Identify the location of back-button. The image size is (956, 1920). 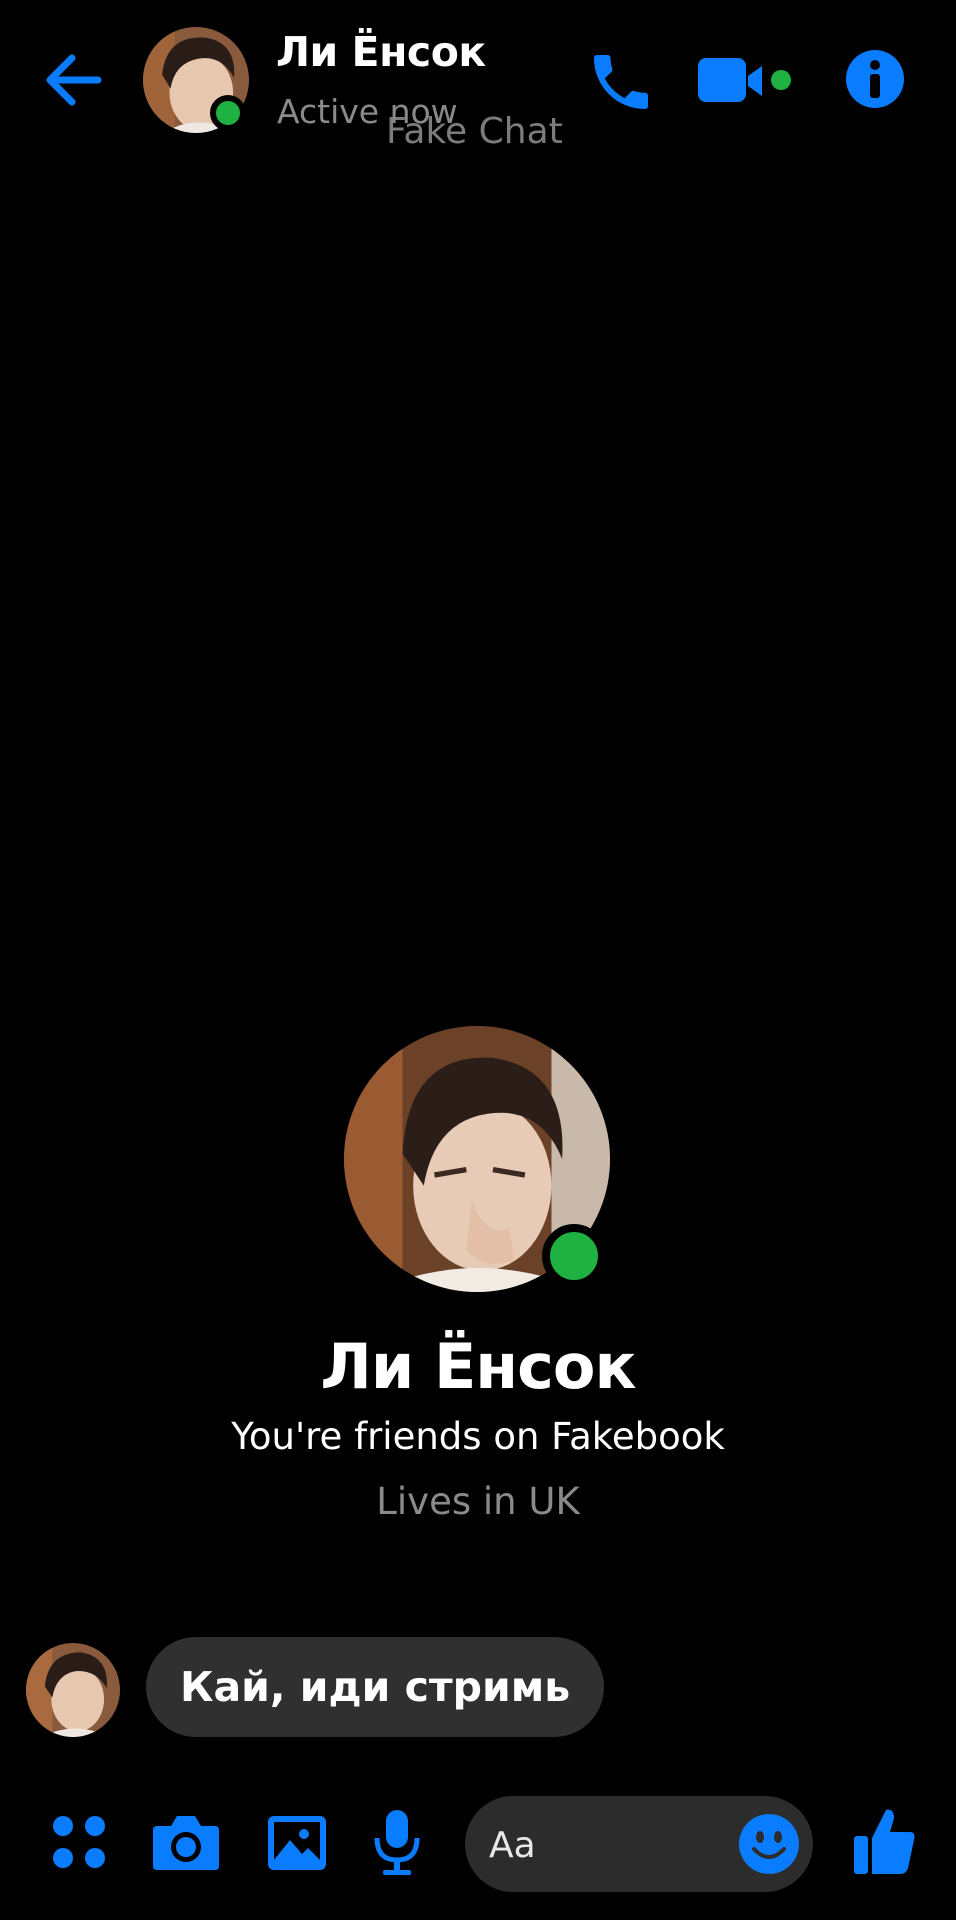
(74, 80).